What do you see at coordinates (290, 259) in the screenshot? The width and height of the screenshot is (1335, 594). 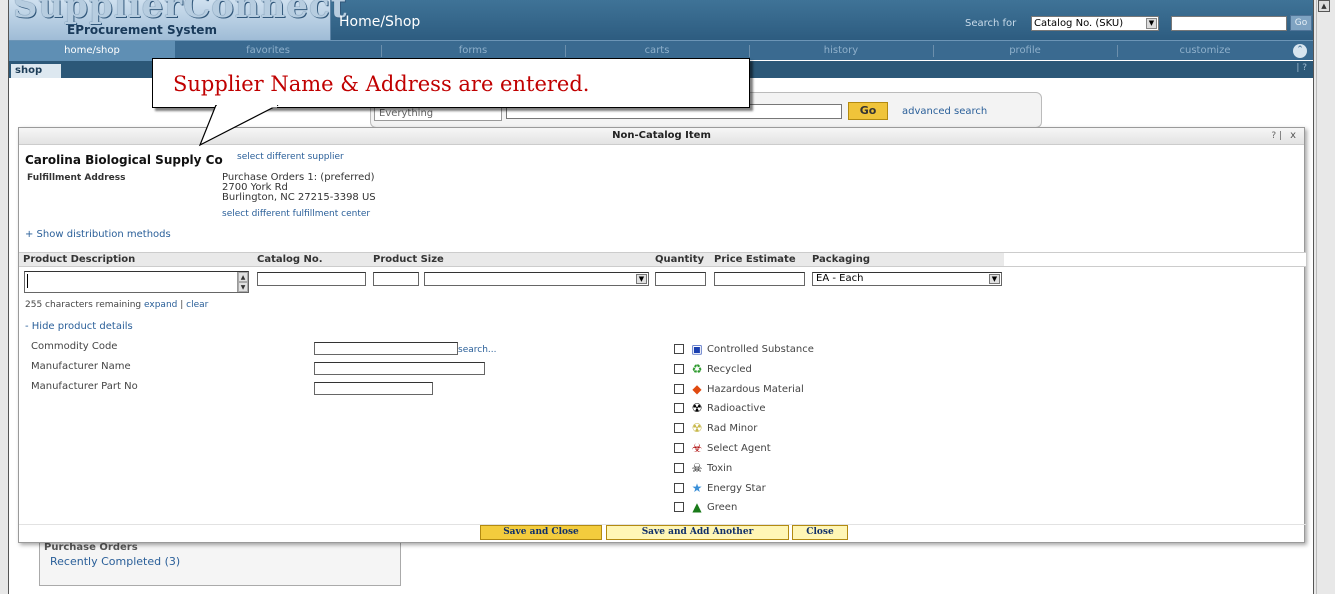 I see `col-catalog-no: Catalog No.` at bounding box center [290, 259].